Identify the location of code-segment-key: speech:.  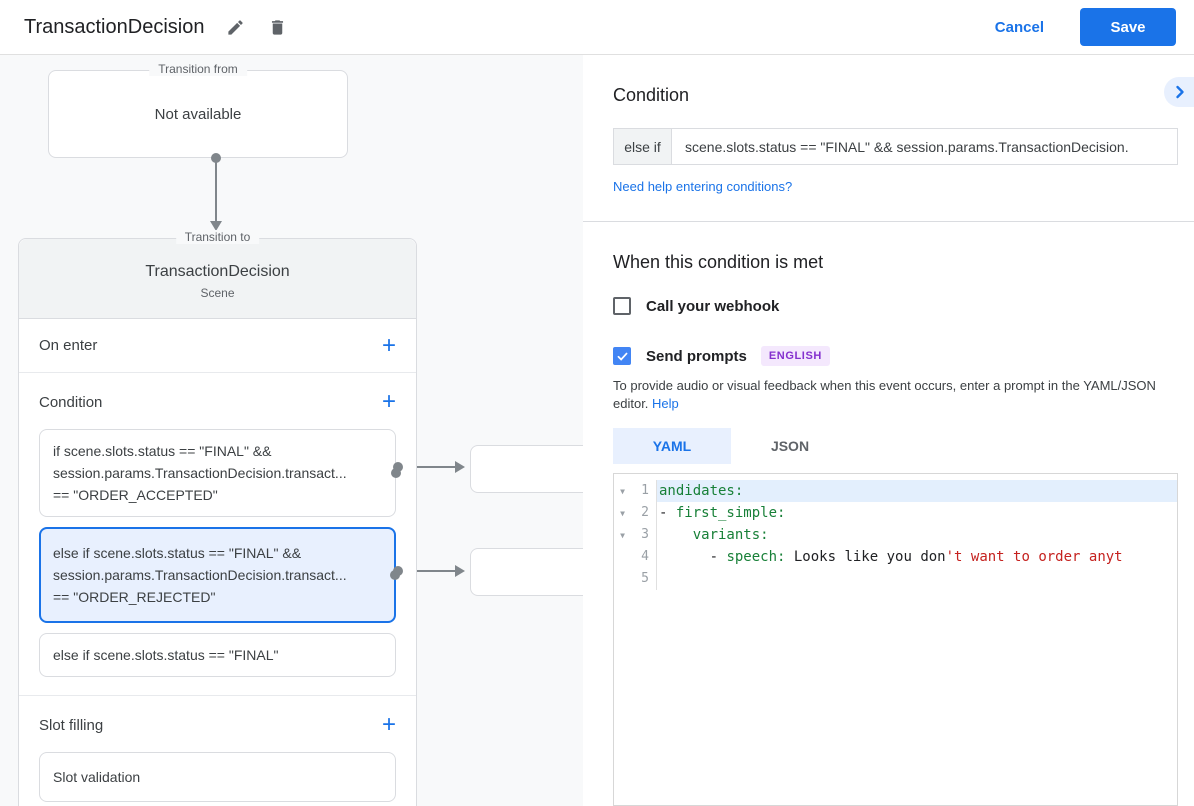
(756, 557).